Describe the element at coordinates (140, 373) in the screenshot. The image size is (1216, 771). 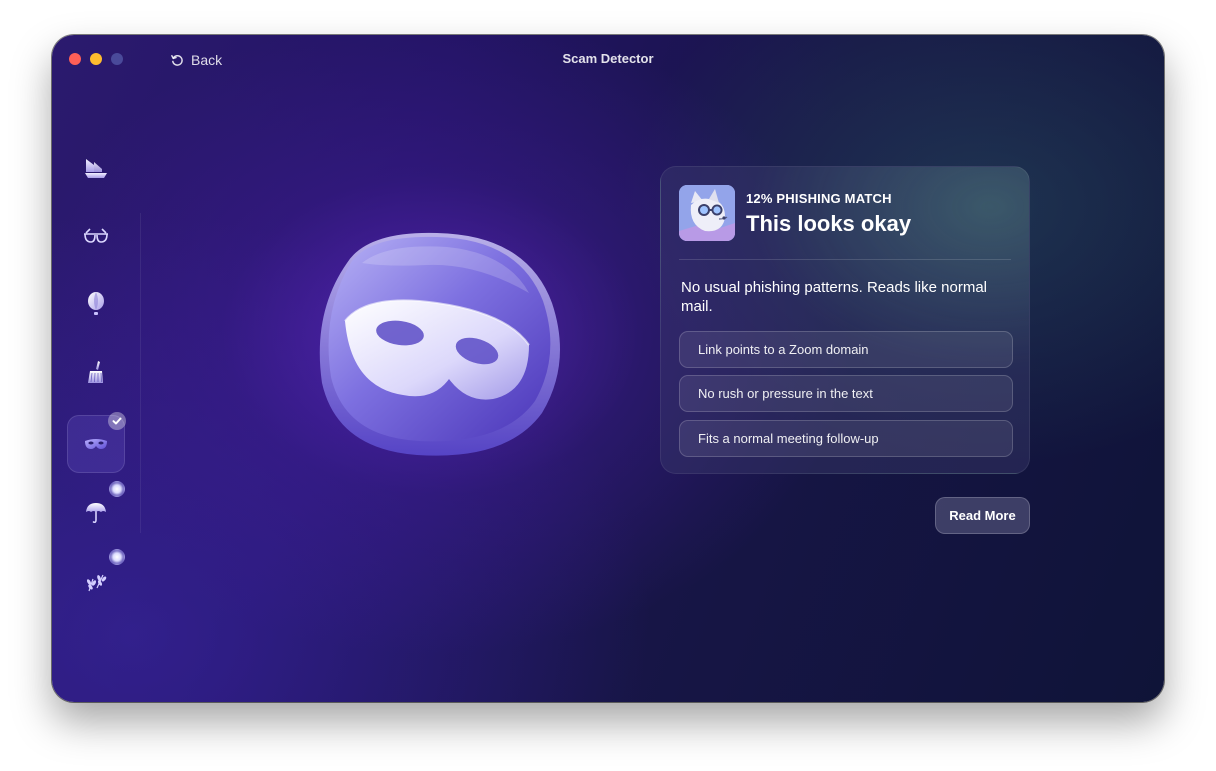
I see `sidebar-divider` at that location.